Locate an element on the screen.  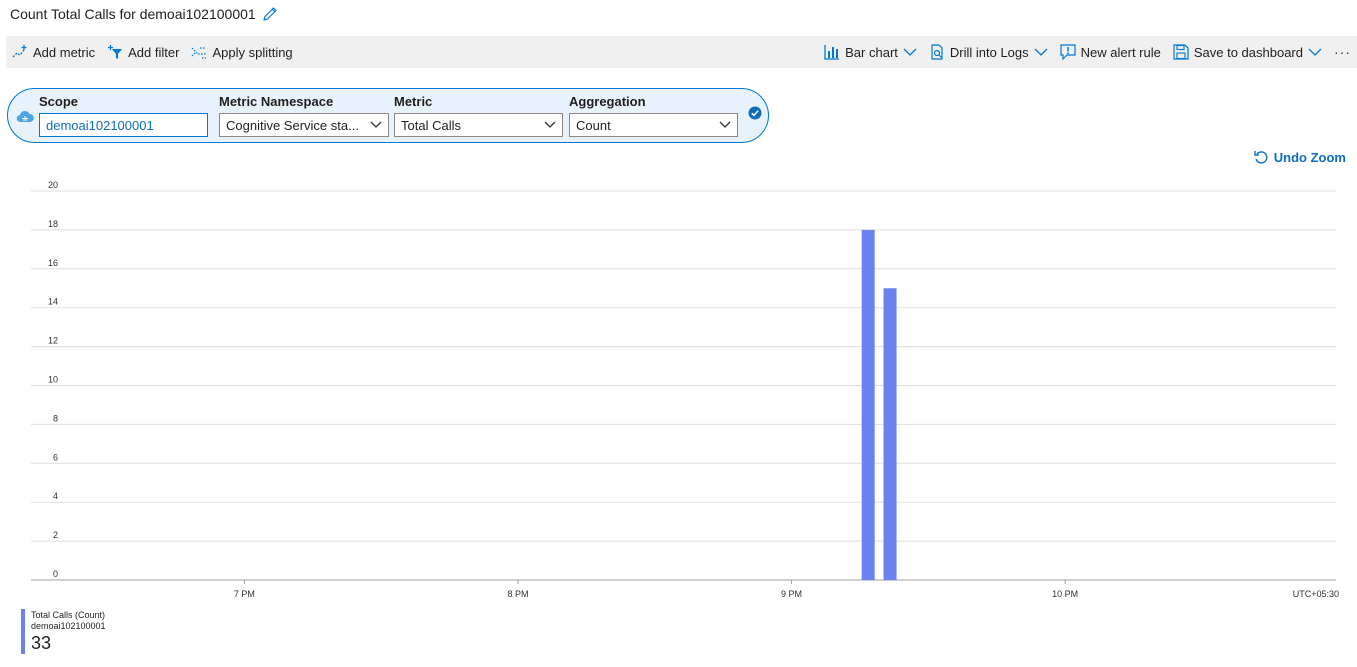
add-filter-button: Add filter is located at coordinates (143, 52).